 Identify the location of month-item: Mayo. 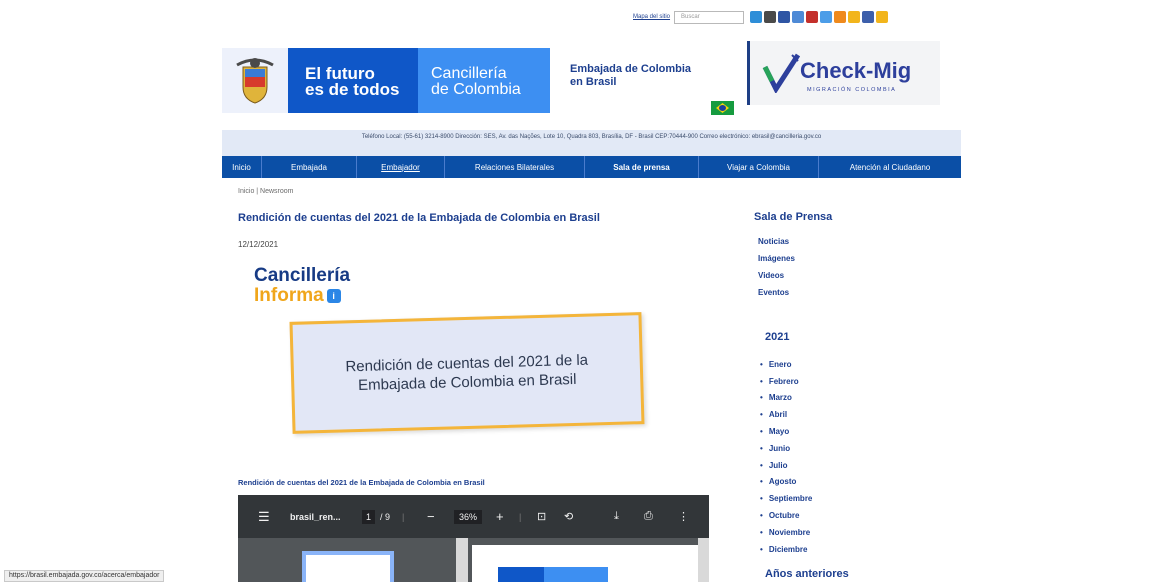
(786, 431).